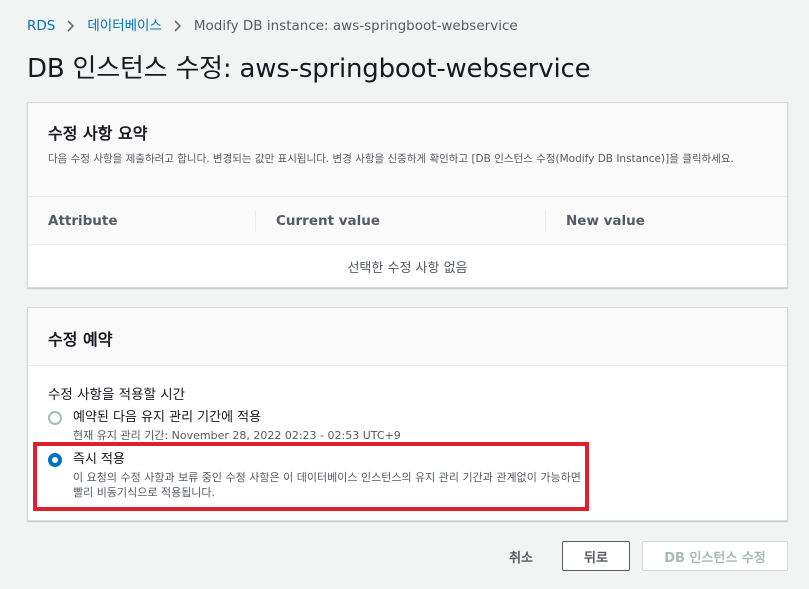  Describe the element at coordinates (309, 69) in the screenshot. I see `page-title: DB 인스턴스 수정: aws-springboot-webservice` at that location.